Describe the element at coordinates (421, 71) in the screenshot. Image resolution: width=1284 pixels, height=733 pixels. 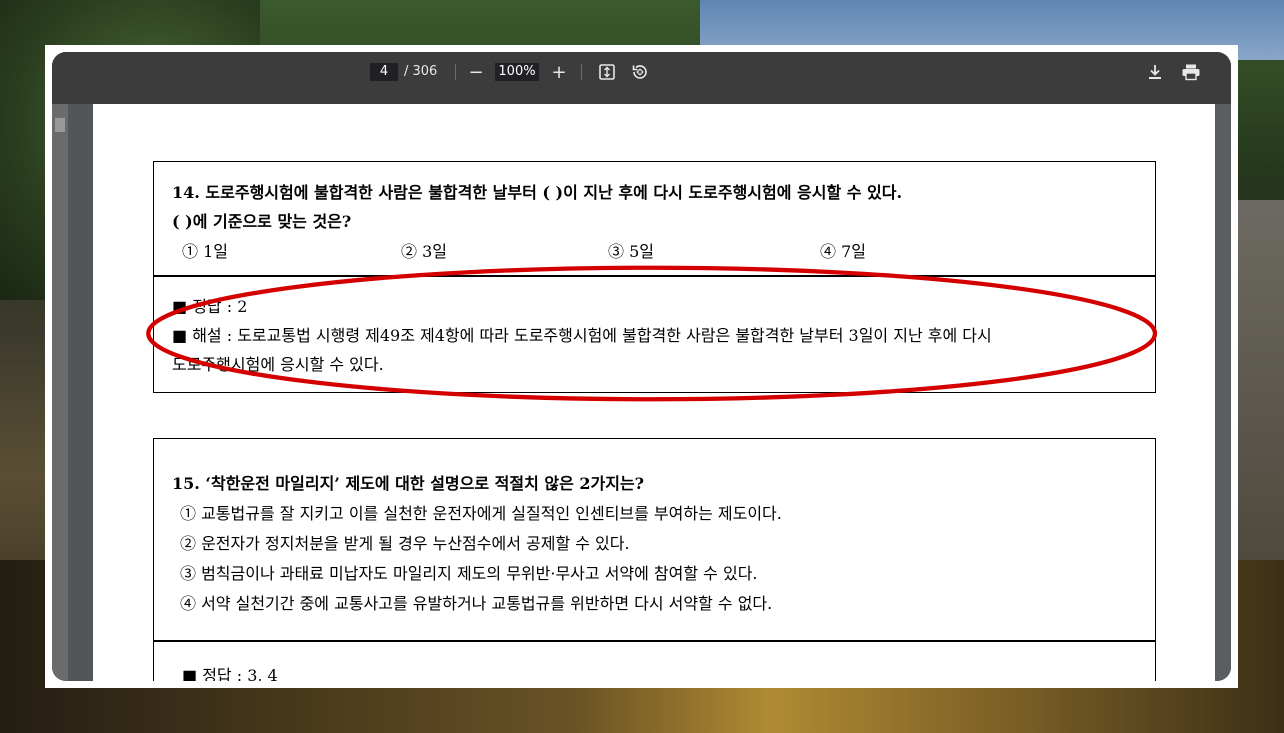
I see `page-total-label: / 306` at that location.